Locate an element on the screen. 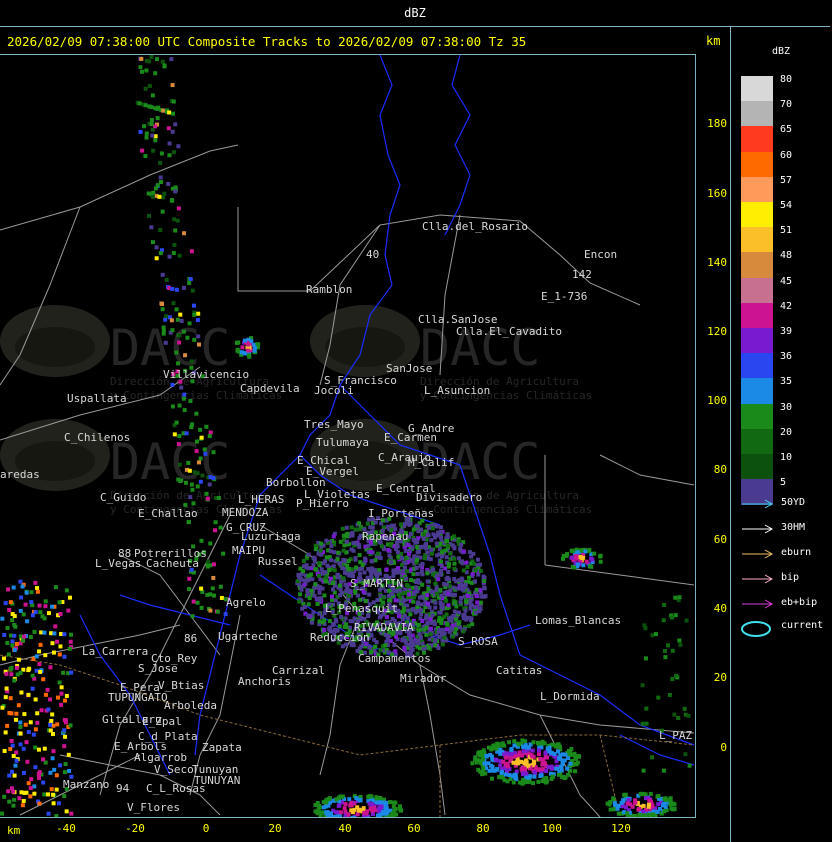 The image size is (832, 842). place-label: S_Jose is located at coordinates (158, 668).